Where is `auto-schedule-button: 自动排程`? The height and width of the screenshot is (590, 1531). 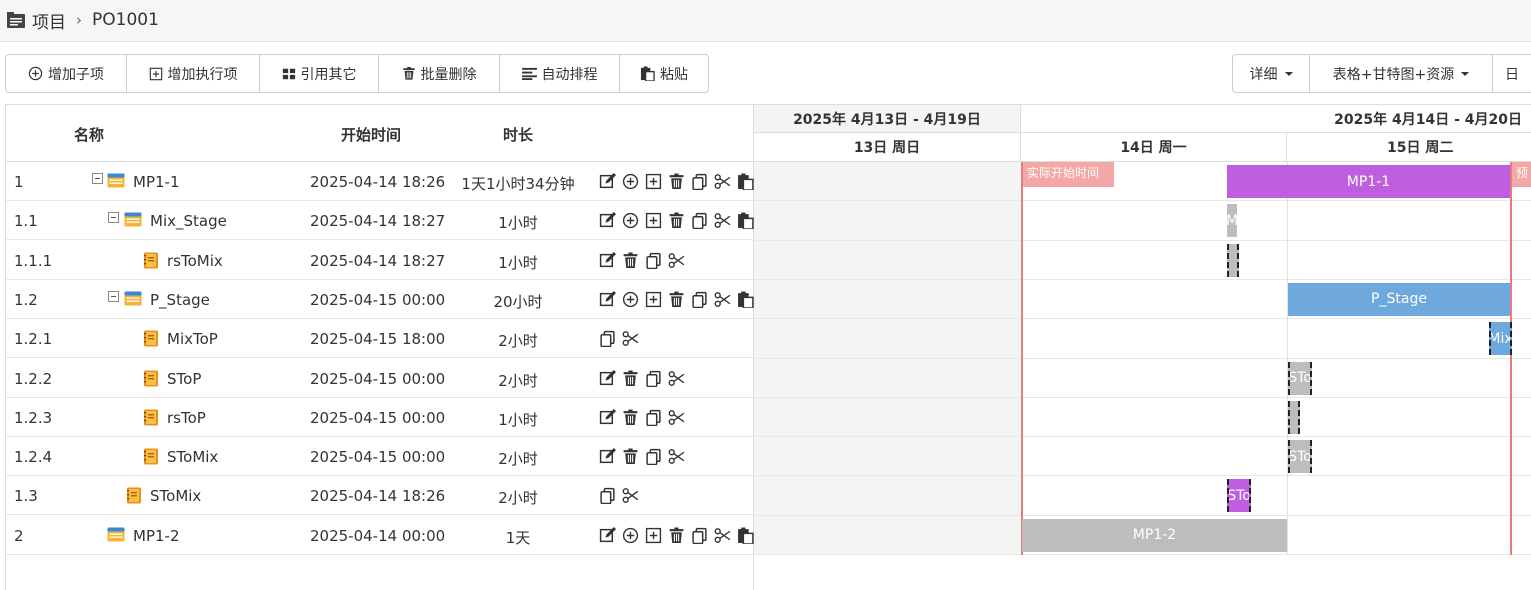
auto-schedule-button: 自动排程 is located at coordinates (560, 73).